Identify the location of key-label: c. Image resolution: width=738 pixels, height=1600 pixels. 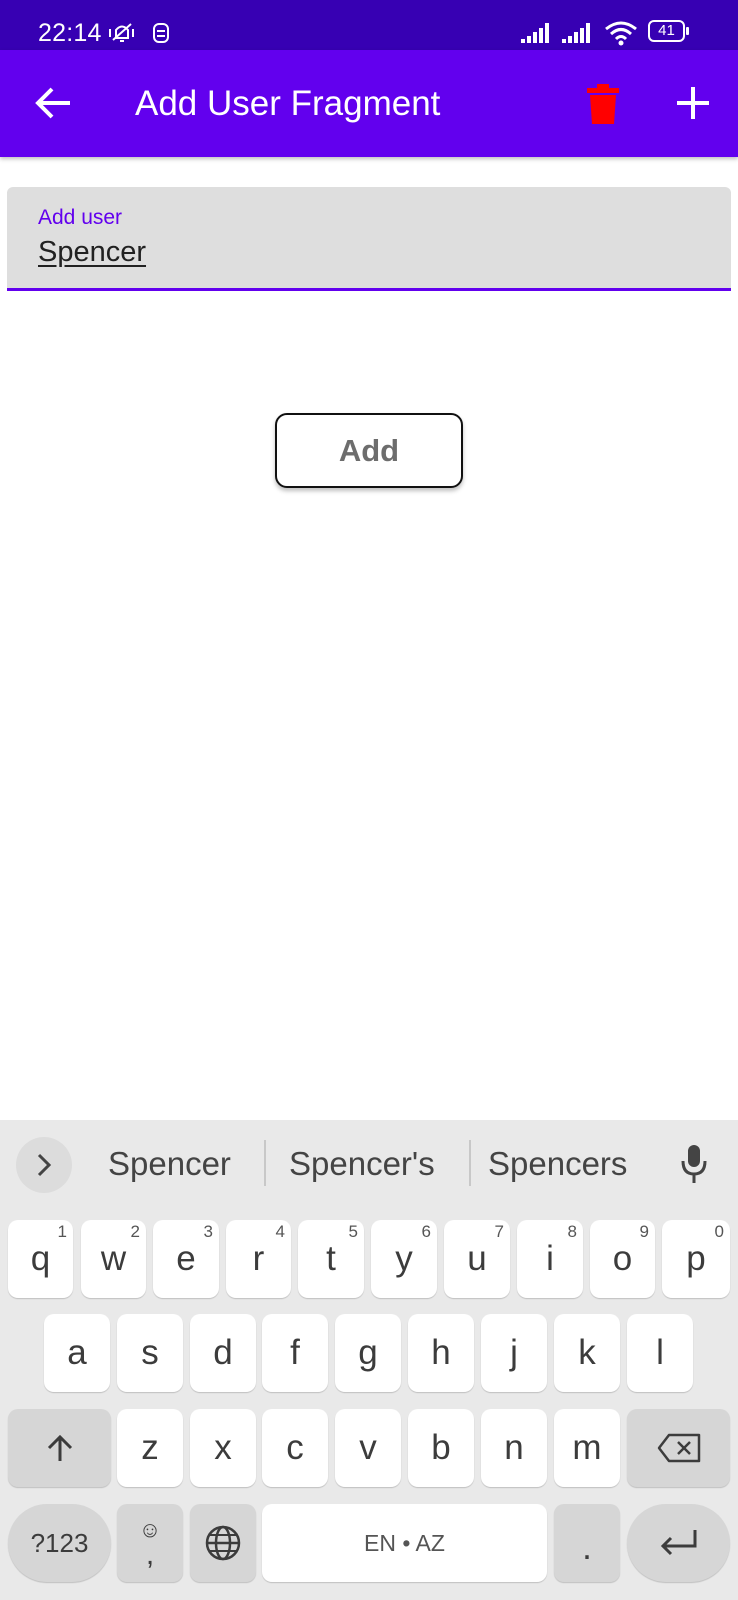
(295, 1447).